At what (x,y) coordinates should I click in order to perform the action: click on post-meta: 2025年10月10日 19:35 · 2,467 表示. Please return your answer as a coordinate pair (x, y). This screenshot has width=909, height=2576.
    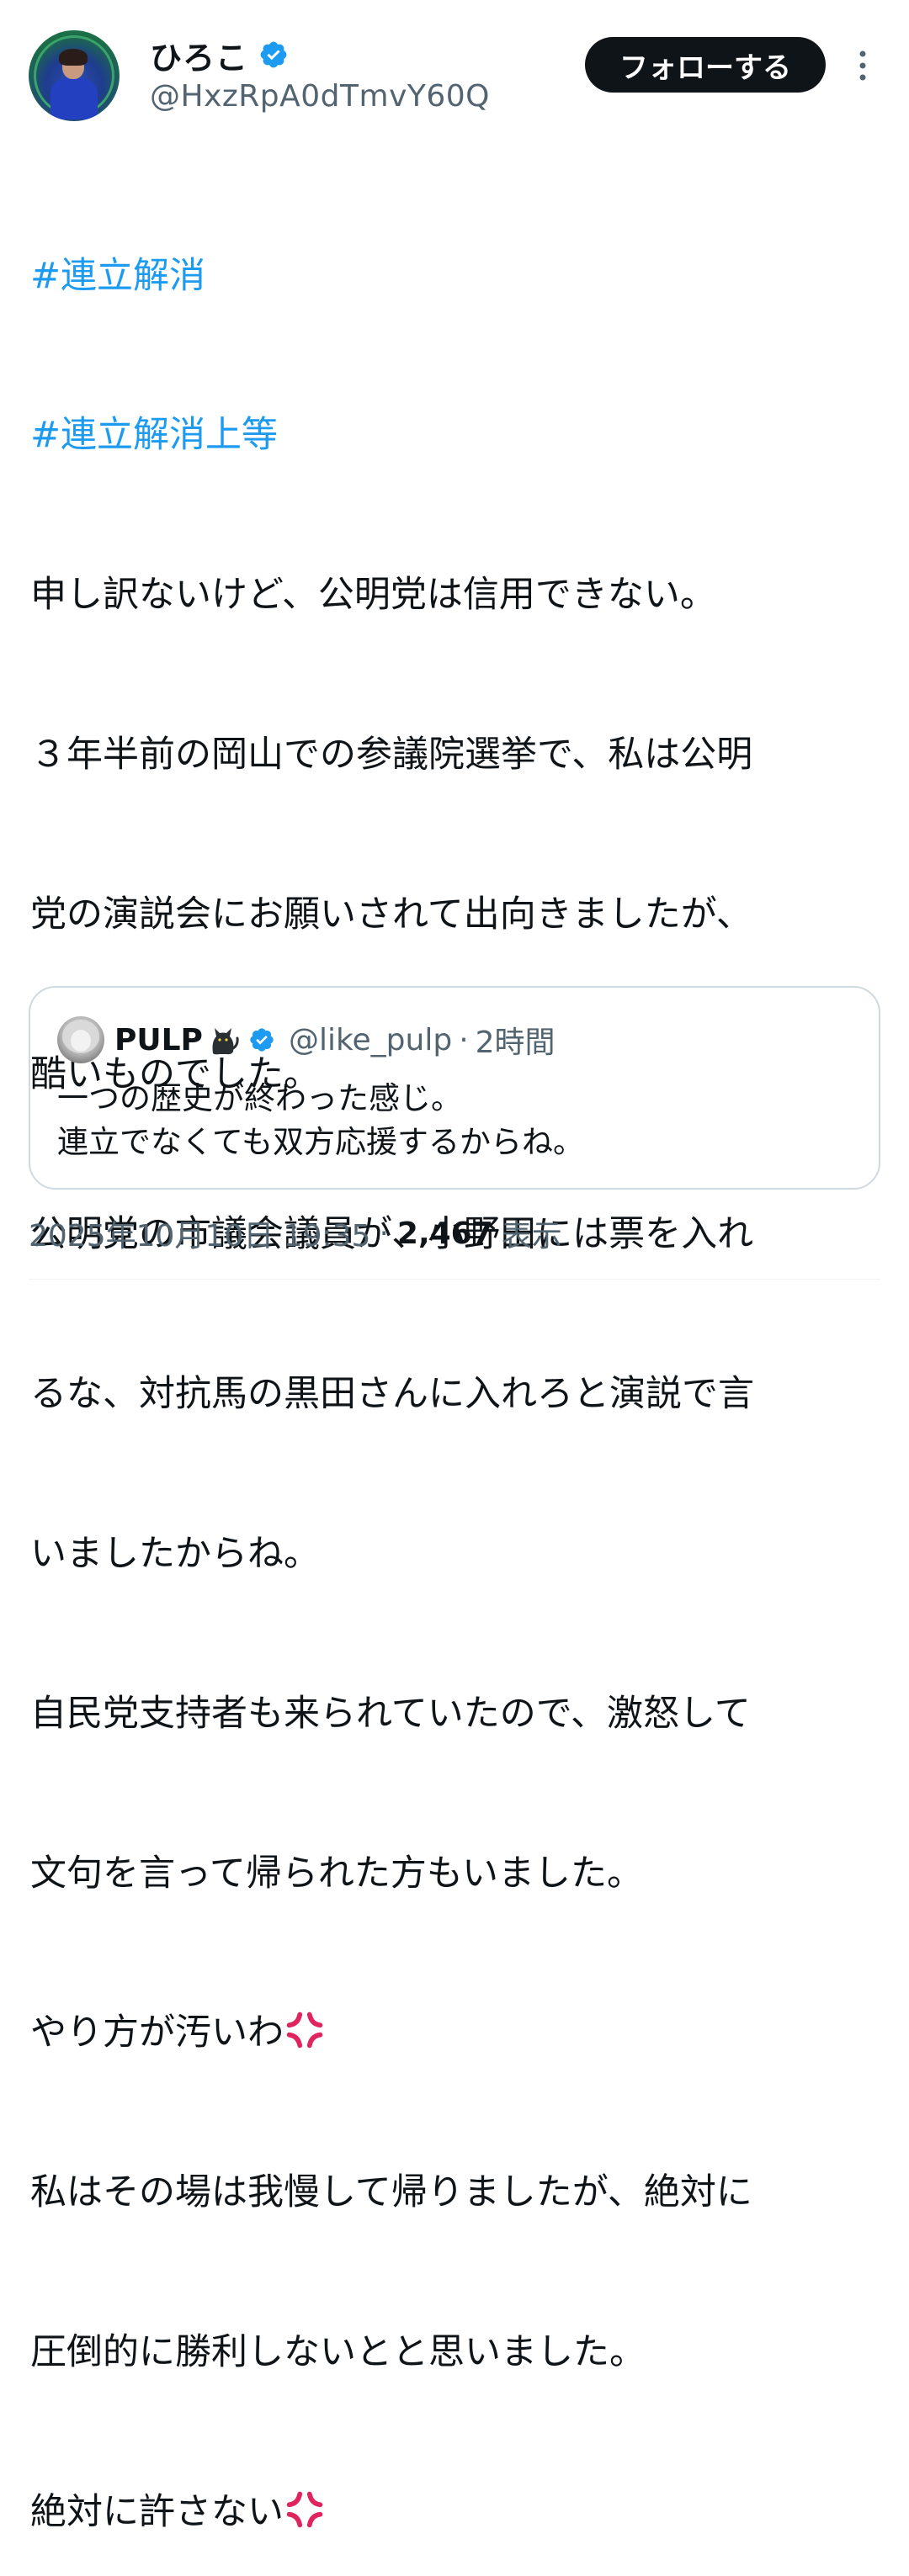
    Looking at the image, I should click on (295, 1233).